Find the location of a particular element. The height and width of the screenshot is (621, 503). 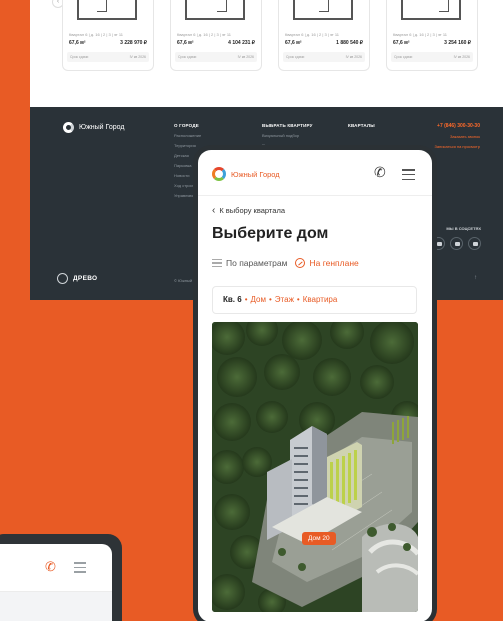

social-label: МЫ В СОЦСЕТЯХ is located at coordinates (463, 228).